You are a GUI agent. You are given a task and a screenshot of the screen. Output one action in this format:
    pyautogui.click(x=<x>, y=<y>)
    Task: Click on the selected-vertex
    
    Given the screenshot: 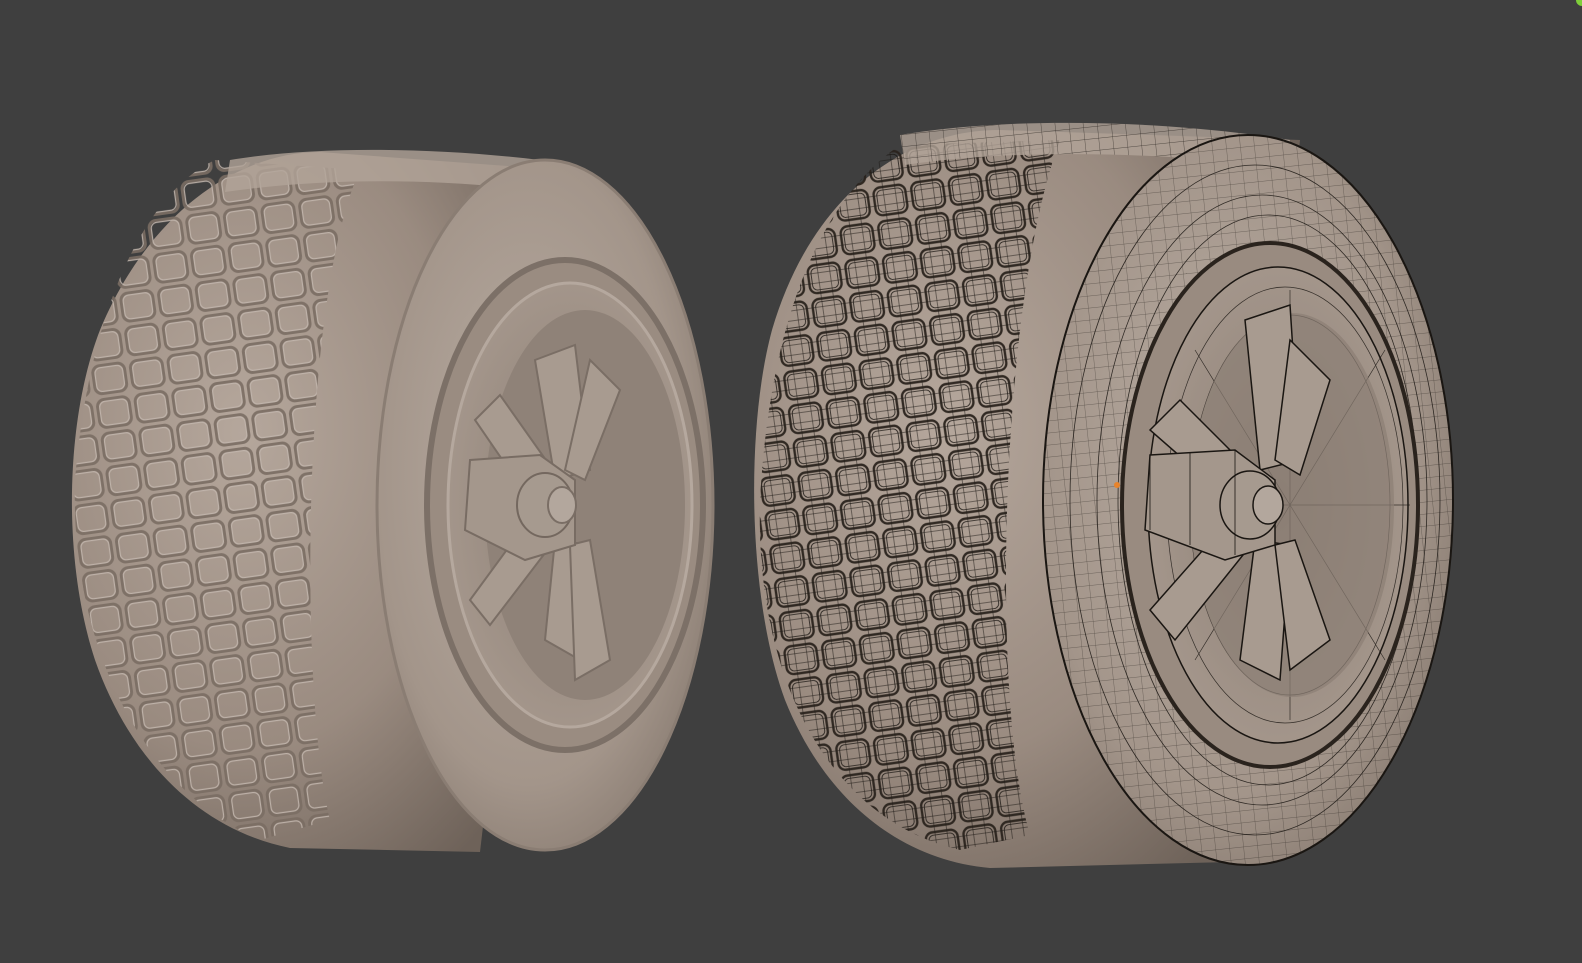 What is the action you would take?
    pyautogui.click(x=1117, y=485)
    